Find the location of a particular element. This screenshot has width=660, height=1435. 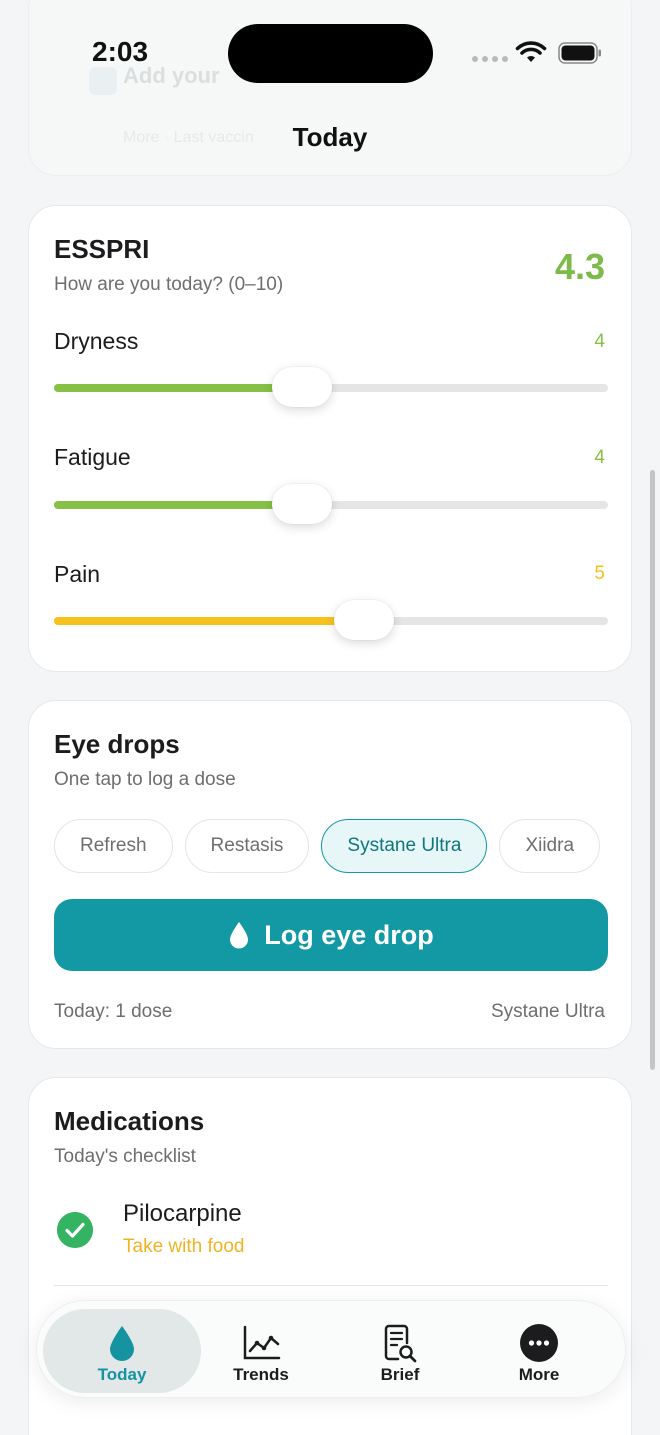

tab-bar: Today Trends Brief More is located at coordinates (331, 1349).